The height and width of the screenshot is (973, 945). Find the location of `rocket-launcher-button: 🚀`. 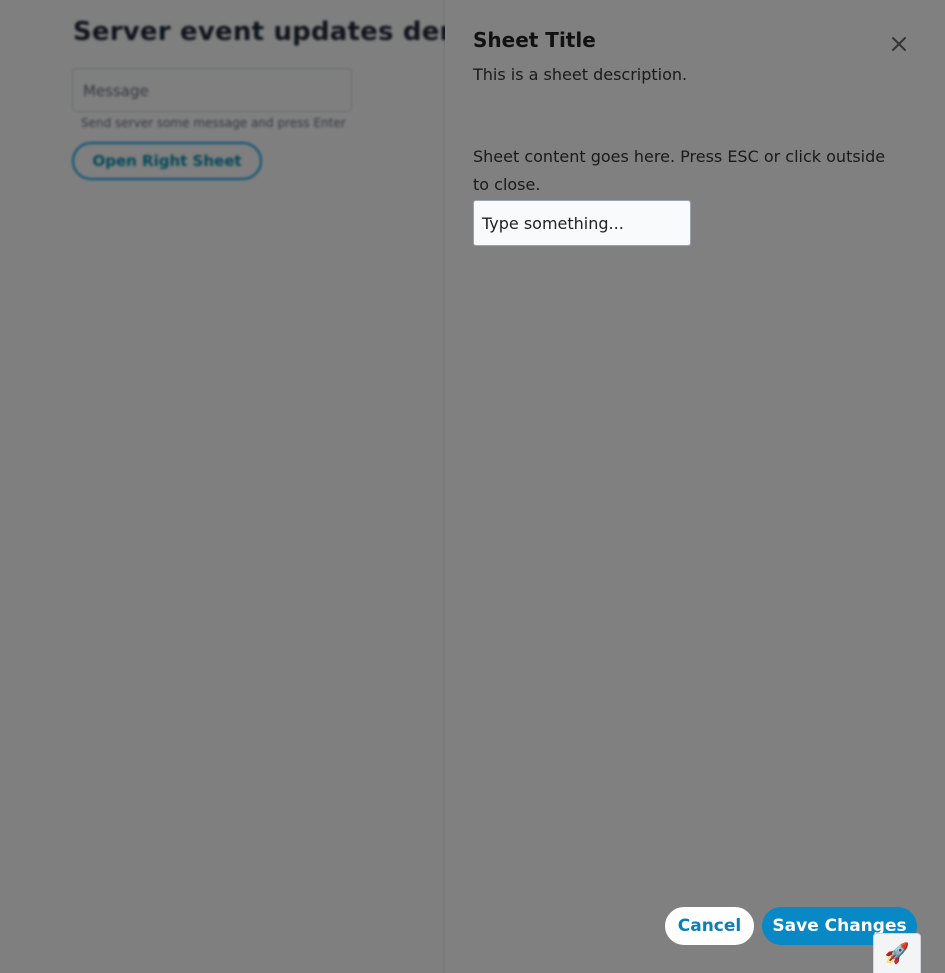

rocket-launcher-button: 🚀 is located at coordinates (897, 953).